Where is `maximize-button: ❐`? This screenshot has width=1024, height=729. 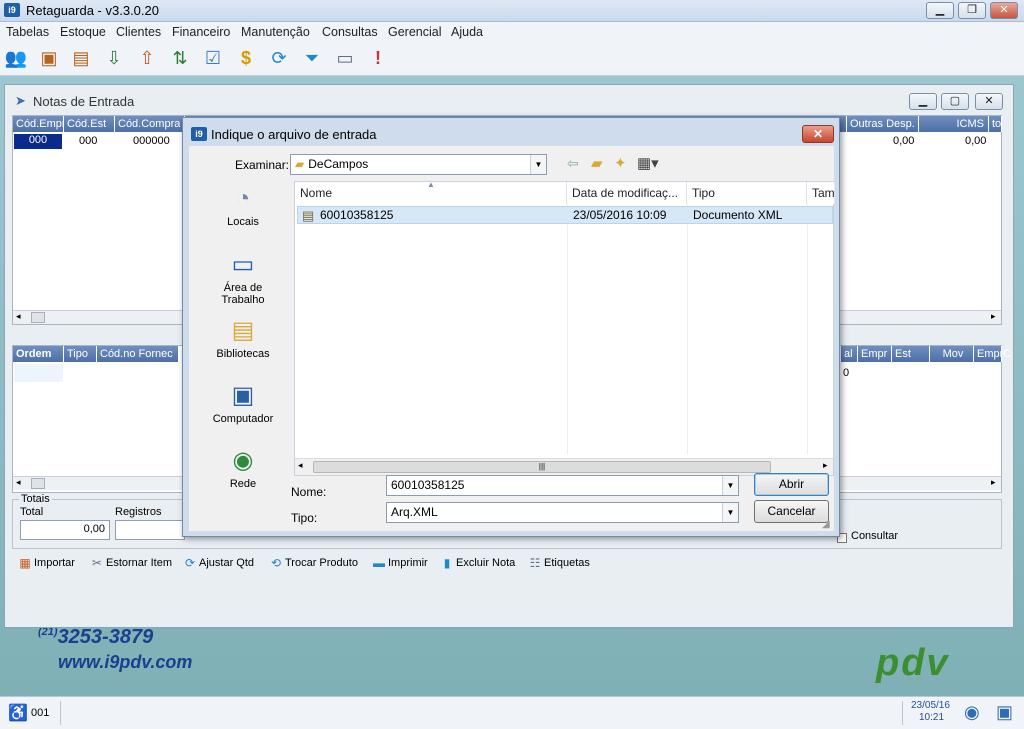
maximize-button: ❐ is located at coordinates (972, 10).